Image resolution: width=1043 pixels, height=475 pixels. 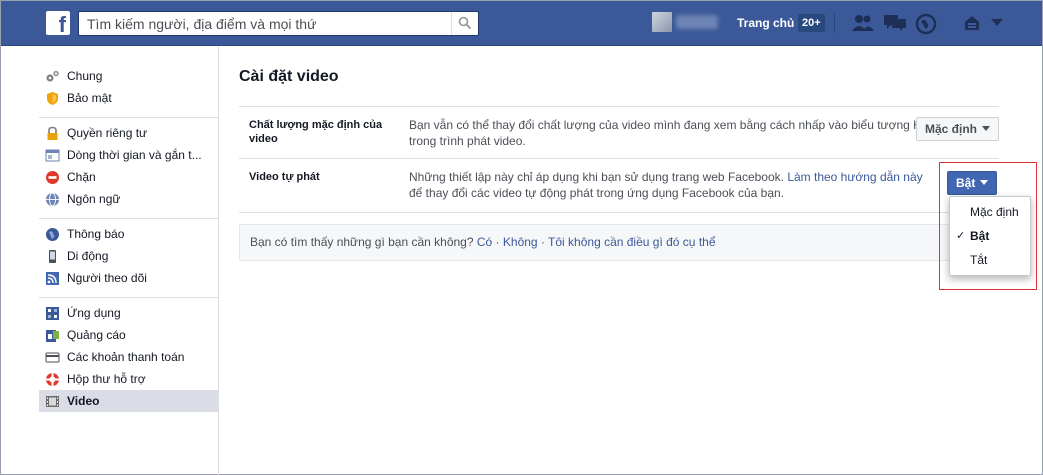 I want to click on sidebar-item-label: Quảng cáo, so click(x=96, y=335).